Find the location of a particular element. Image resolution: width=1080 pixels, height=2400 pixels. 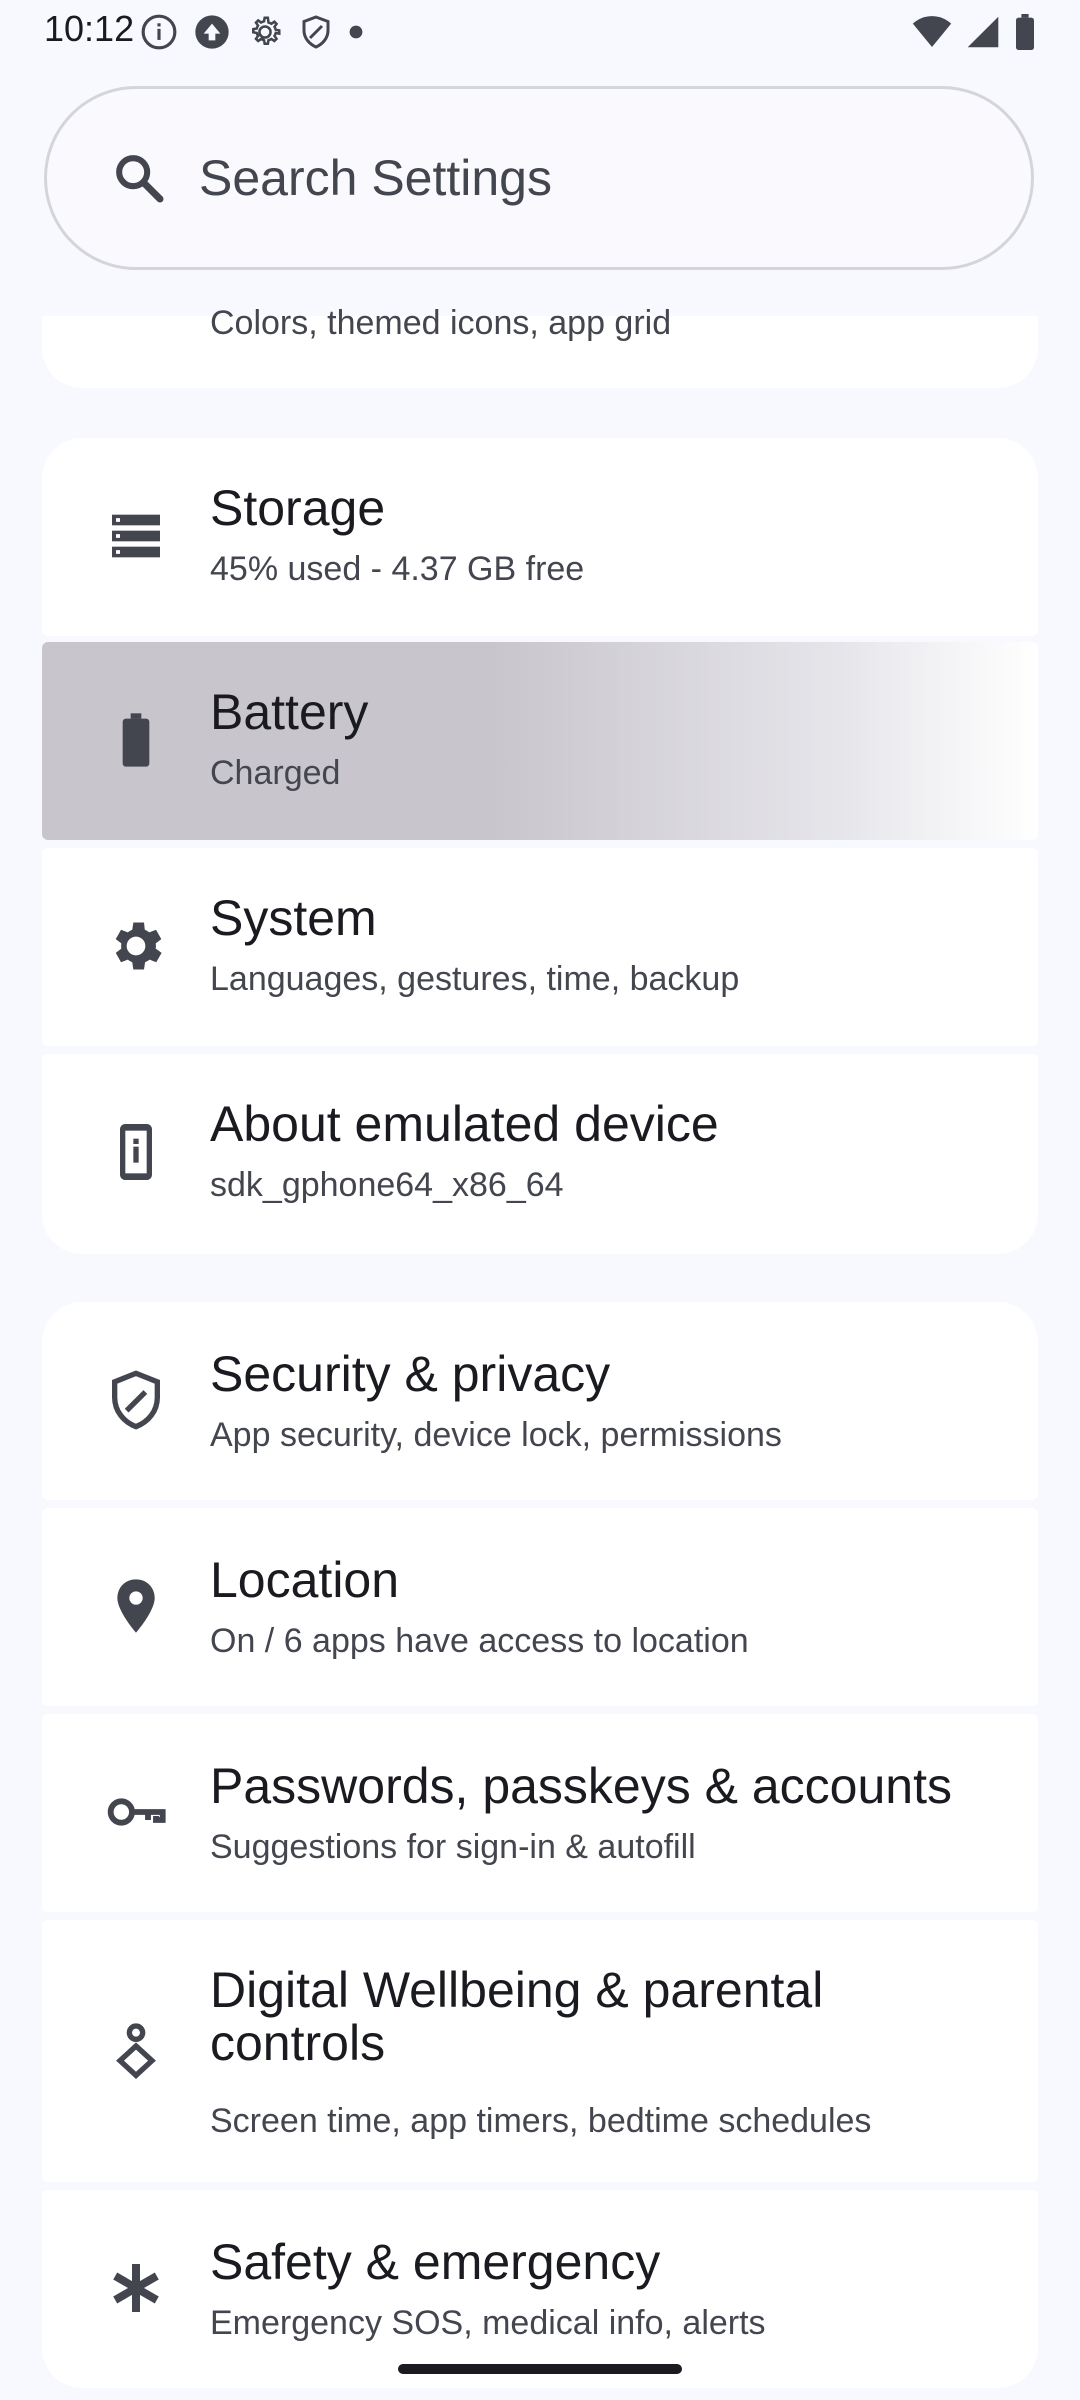

battery-icon is located at coordinates (136, 740).